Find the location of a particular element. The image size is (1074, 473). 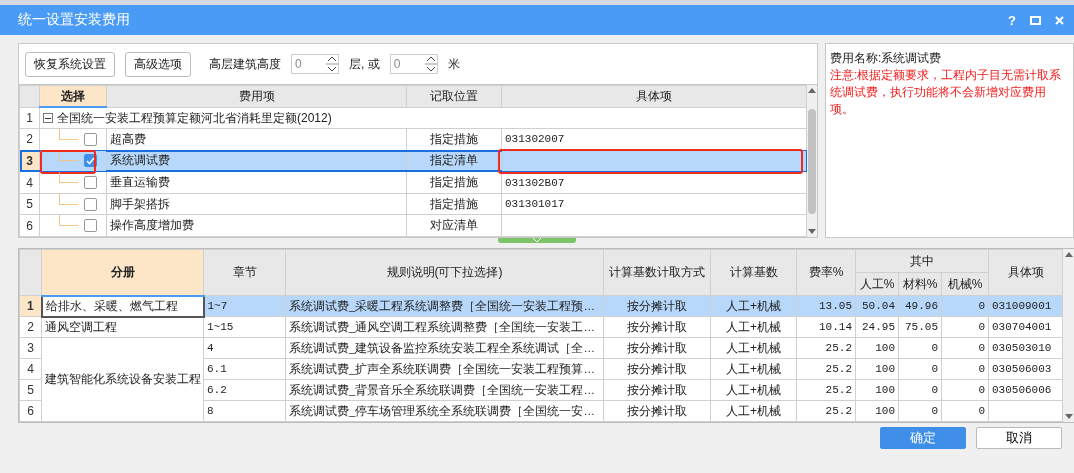

toolbar-button: 恢复系统设置 is located at coordinates (70, 64).